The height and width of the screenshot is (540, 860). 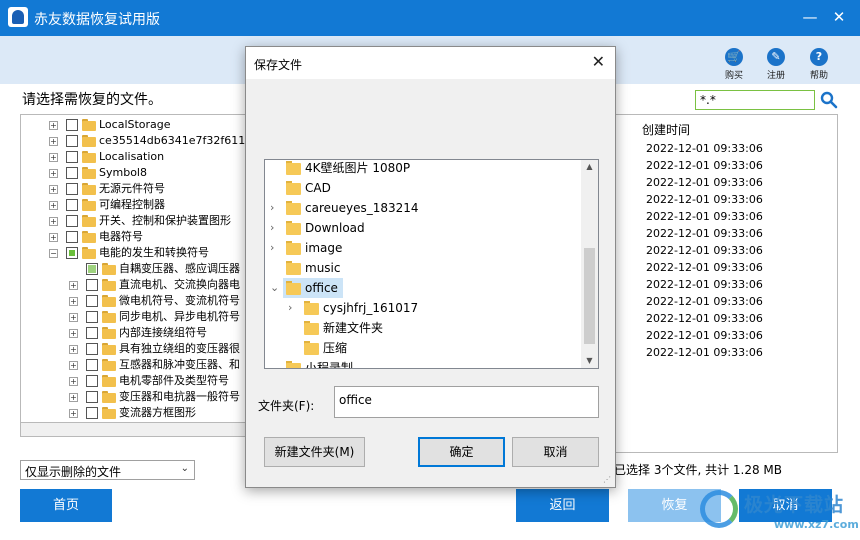 What do you see at coordinates (141, 253) in the screenshot?
I see `tree-item: − 电能的发生和转换符号` at bounding box center [141, 253].